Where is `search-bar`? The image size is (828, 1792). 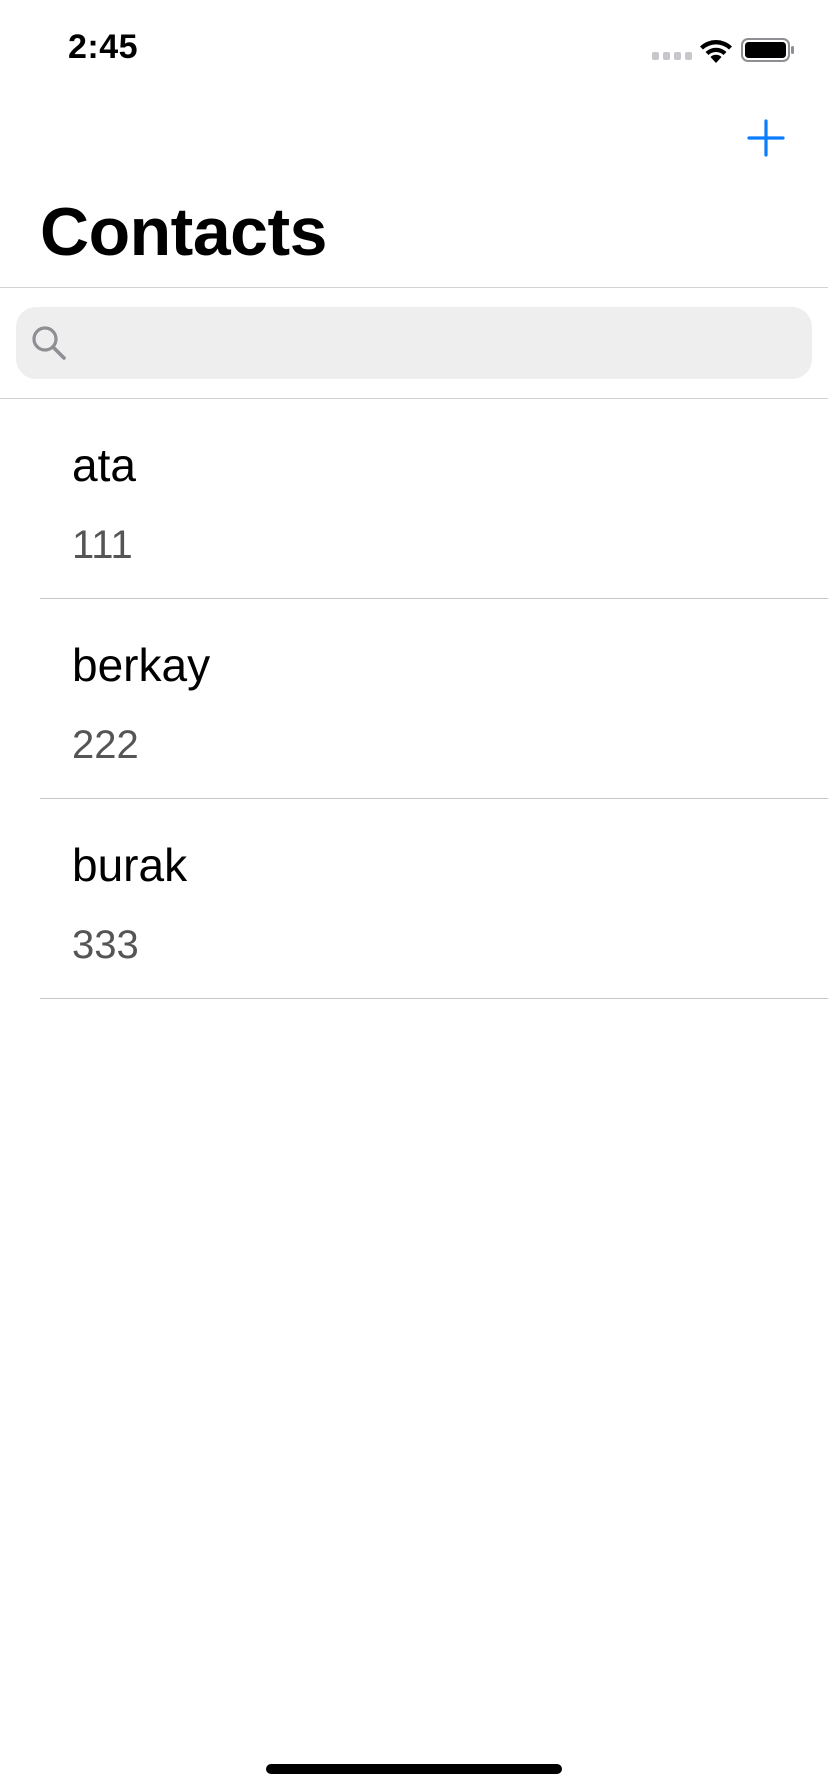 search-bar is located at coordinates (414, 343).